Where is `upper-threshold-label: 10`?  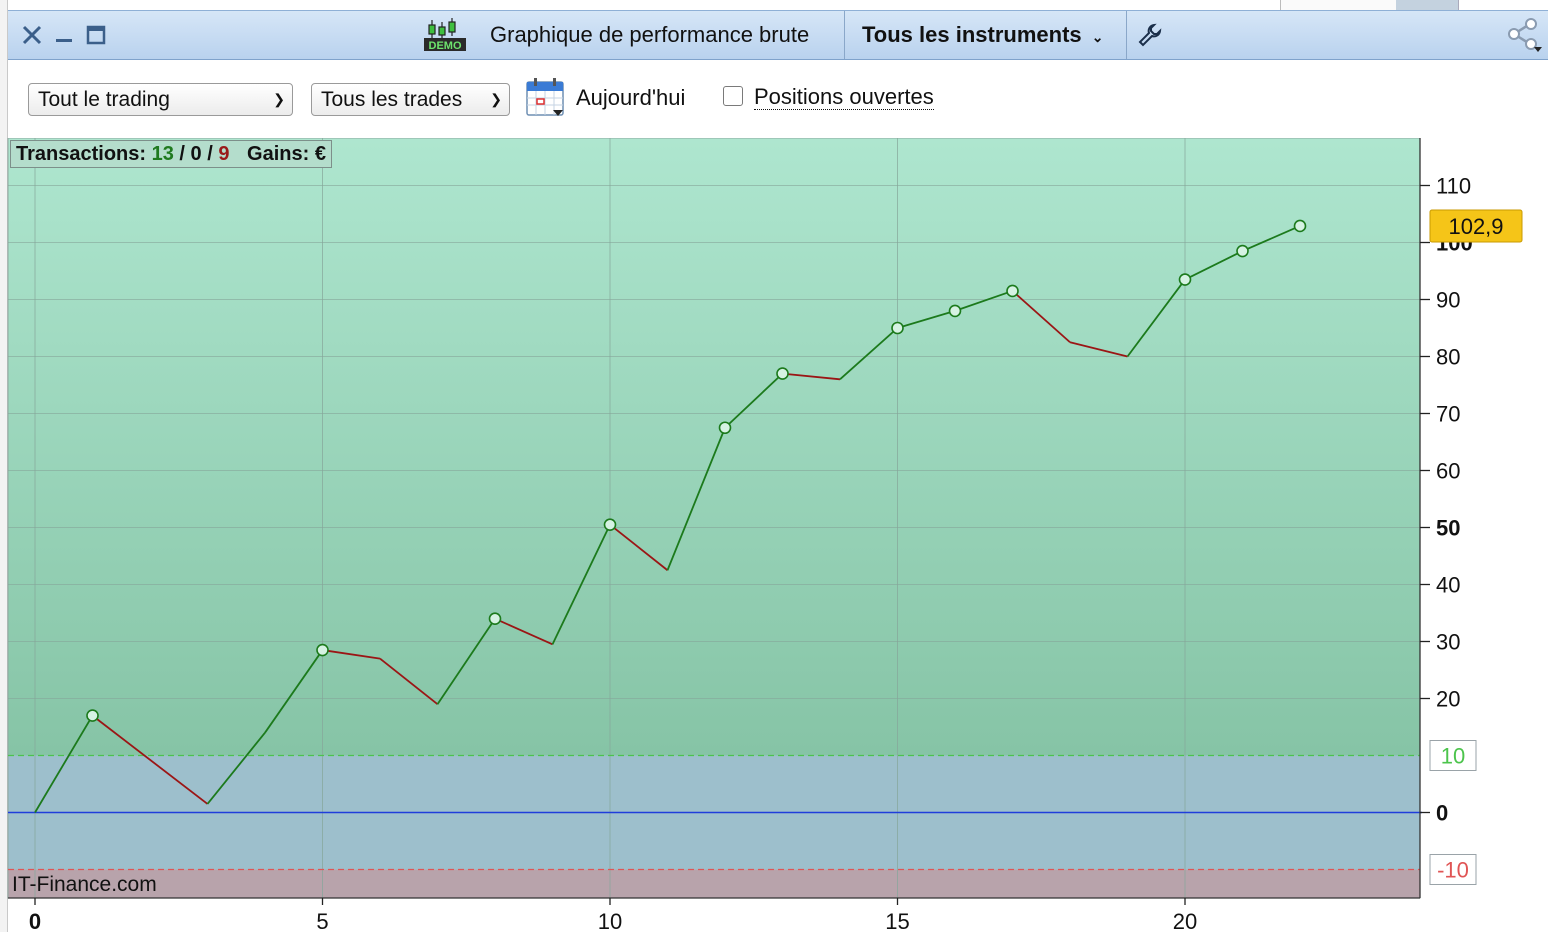 upper-threshold-label: 10 is located at coordinates (1453, 756).